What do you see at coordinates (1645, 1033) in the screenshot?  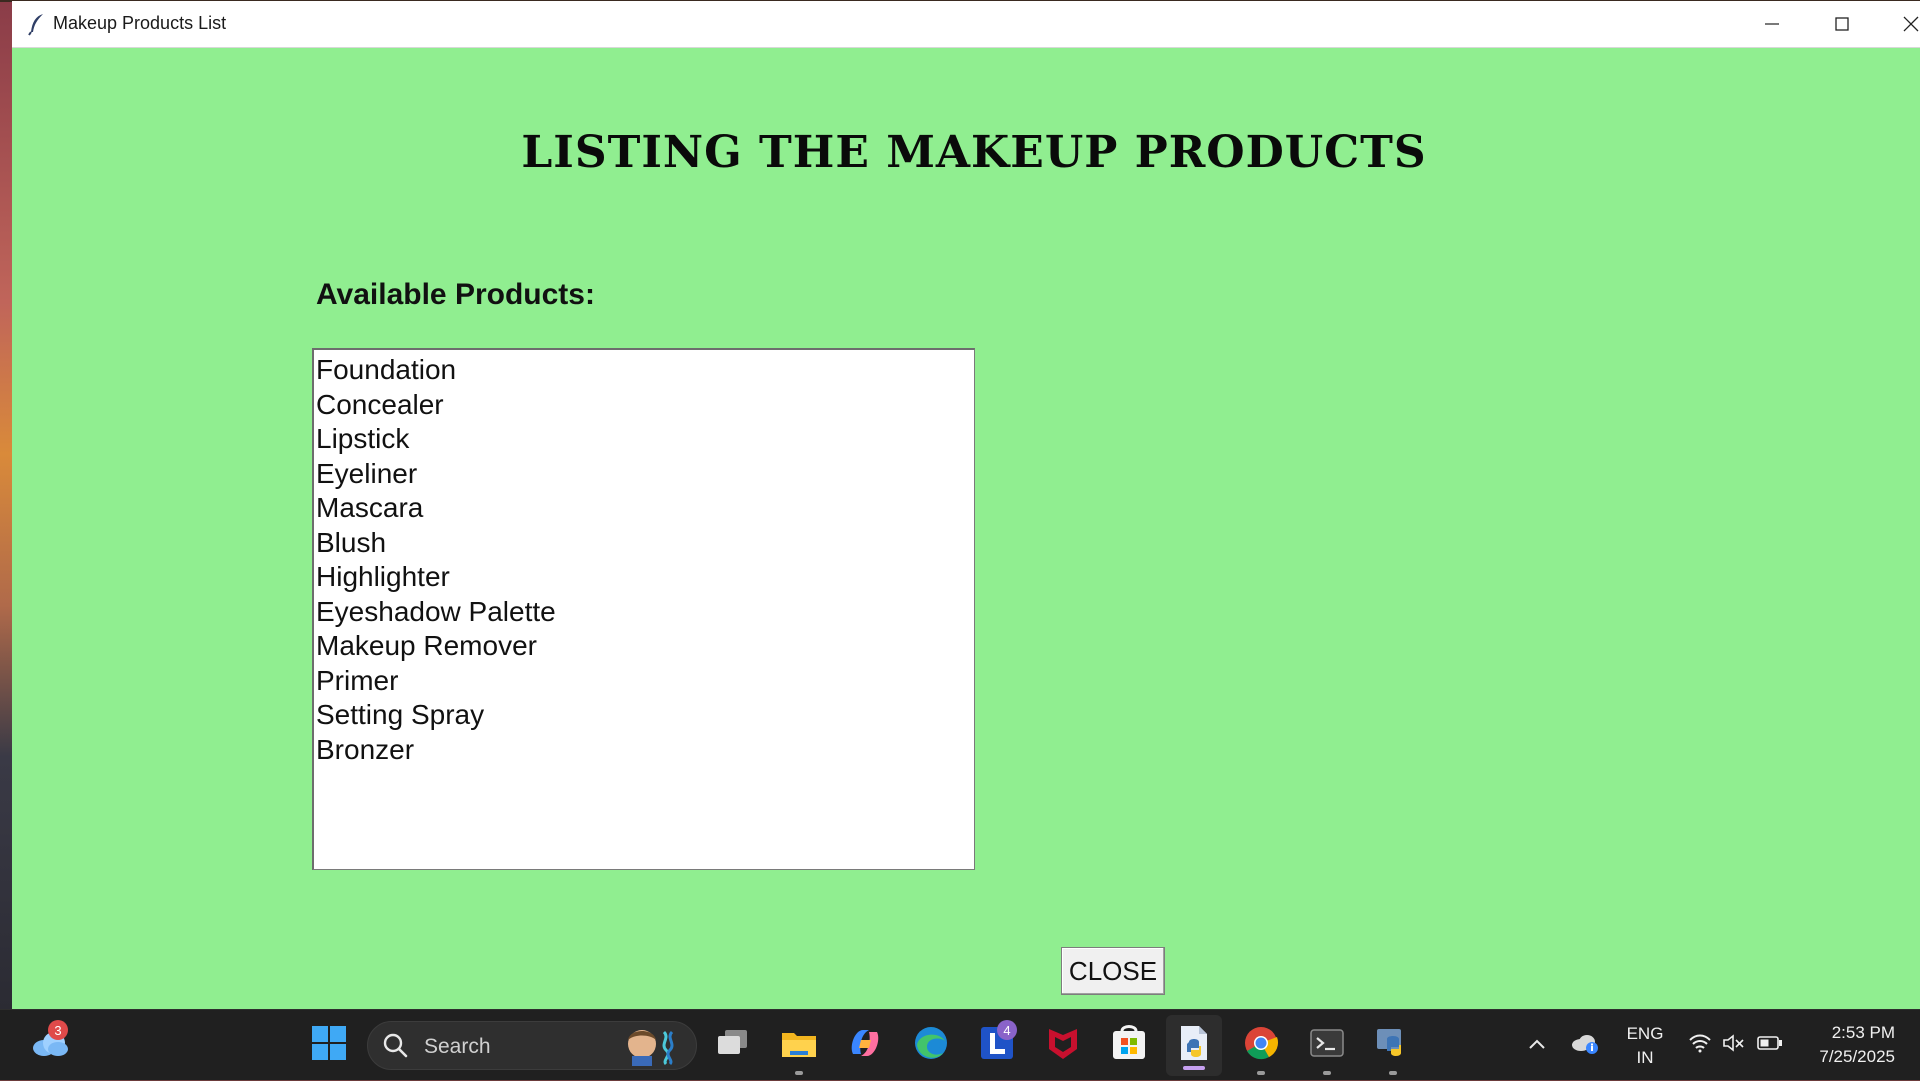 I see `language-code: ENG` at bounding box center [1645, 1033].